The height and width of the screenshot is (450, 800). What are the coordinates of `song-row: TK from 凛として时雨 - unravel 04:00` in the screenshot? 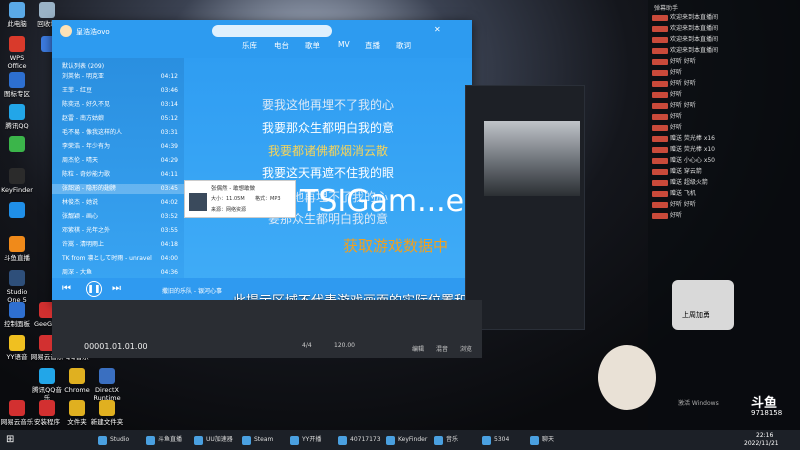 It's located at (118, 259).